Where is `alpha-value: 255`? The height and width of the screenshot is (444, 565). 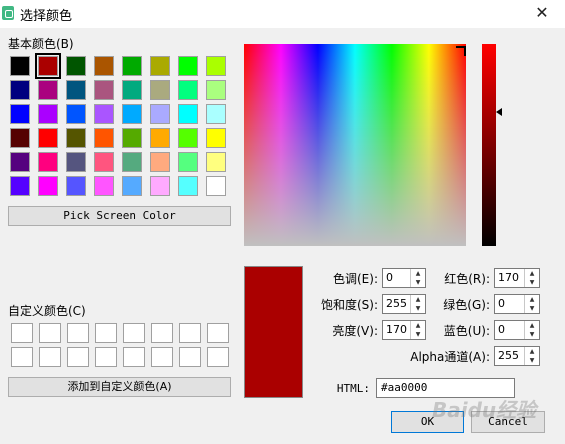 alpha-value: 255 is located at coordinates (508, 355).